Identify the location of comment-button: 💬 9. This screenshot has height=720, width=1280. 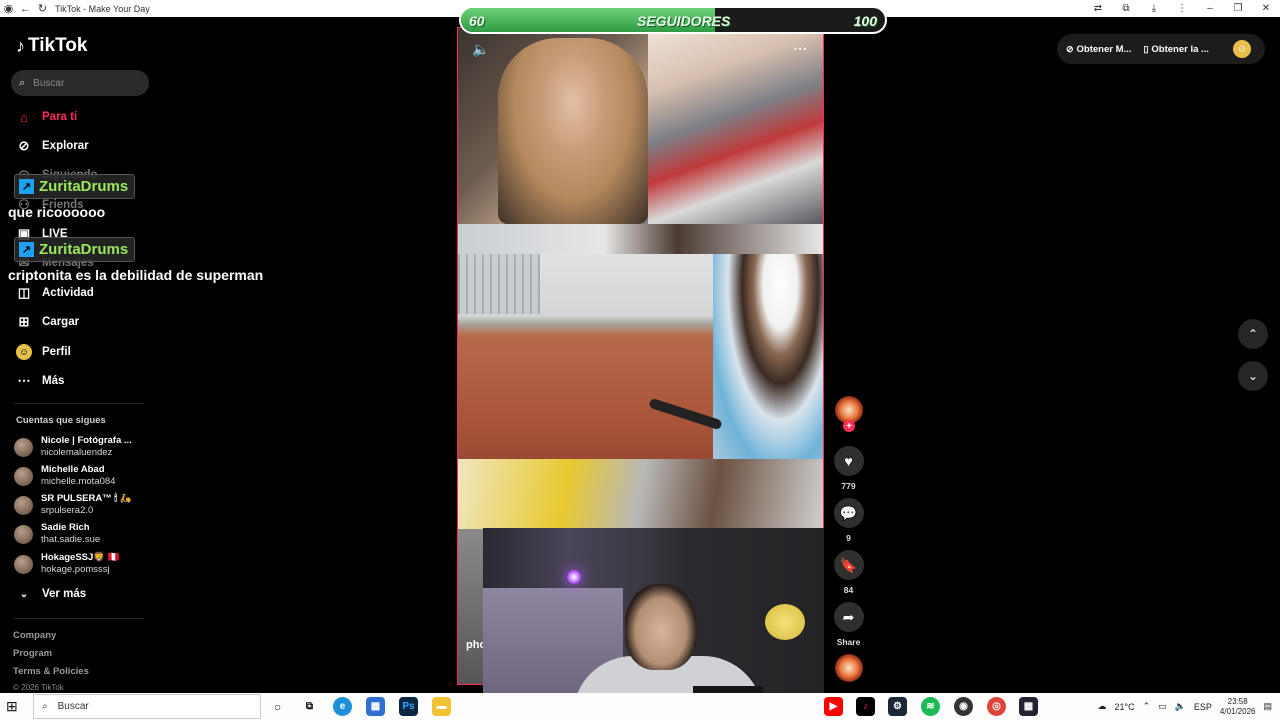
(848, 520).